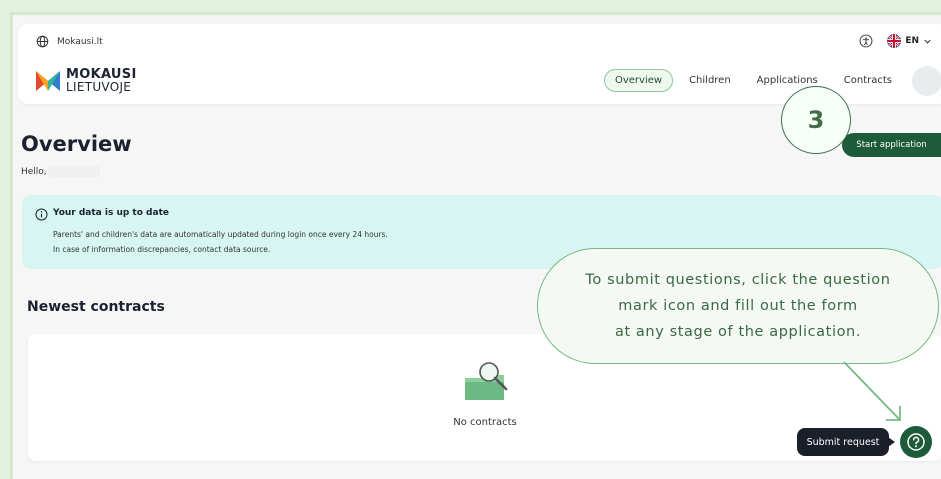 Image resolution: width=941 pixels, height=479 pixels. I want to click on page-title: Overview, so click(76, 144).